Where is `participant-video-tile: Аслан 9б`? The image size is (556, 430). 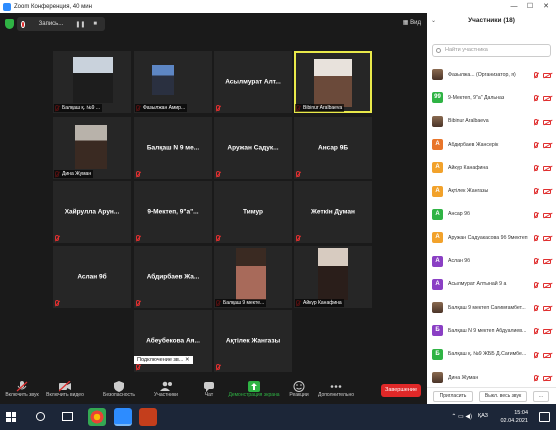
participant-video-tile: Аслан 9б is located at coordinates (92, 277).